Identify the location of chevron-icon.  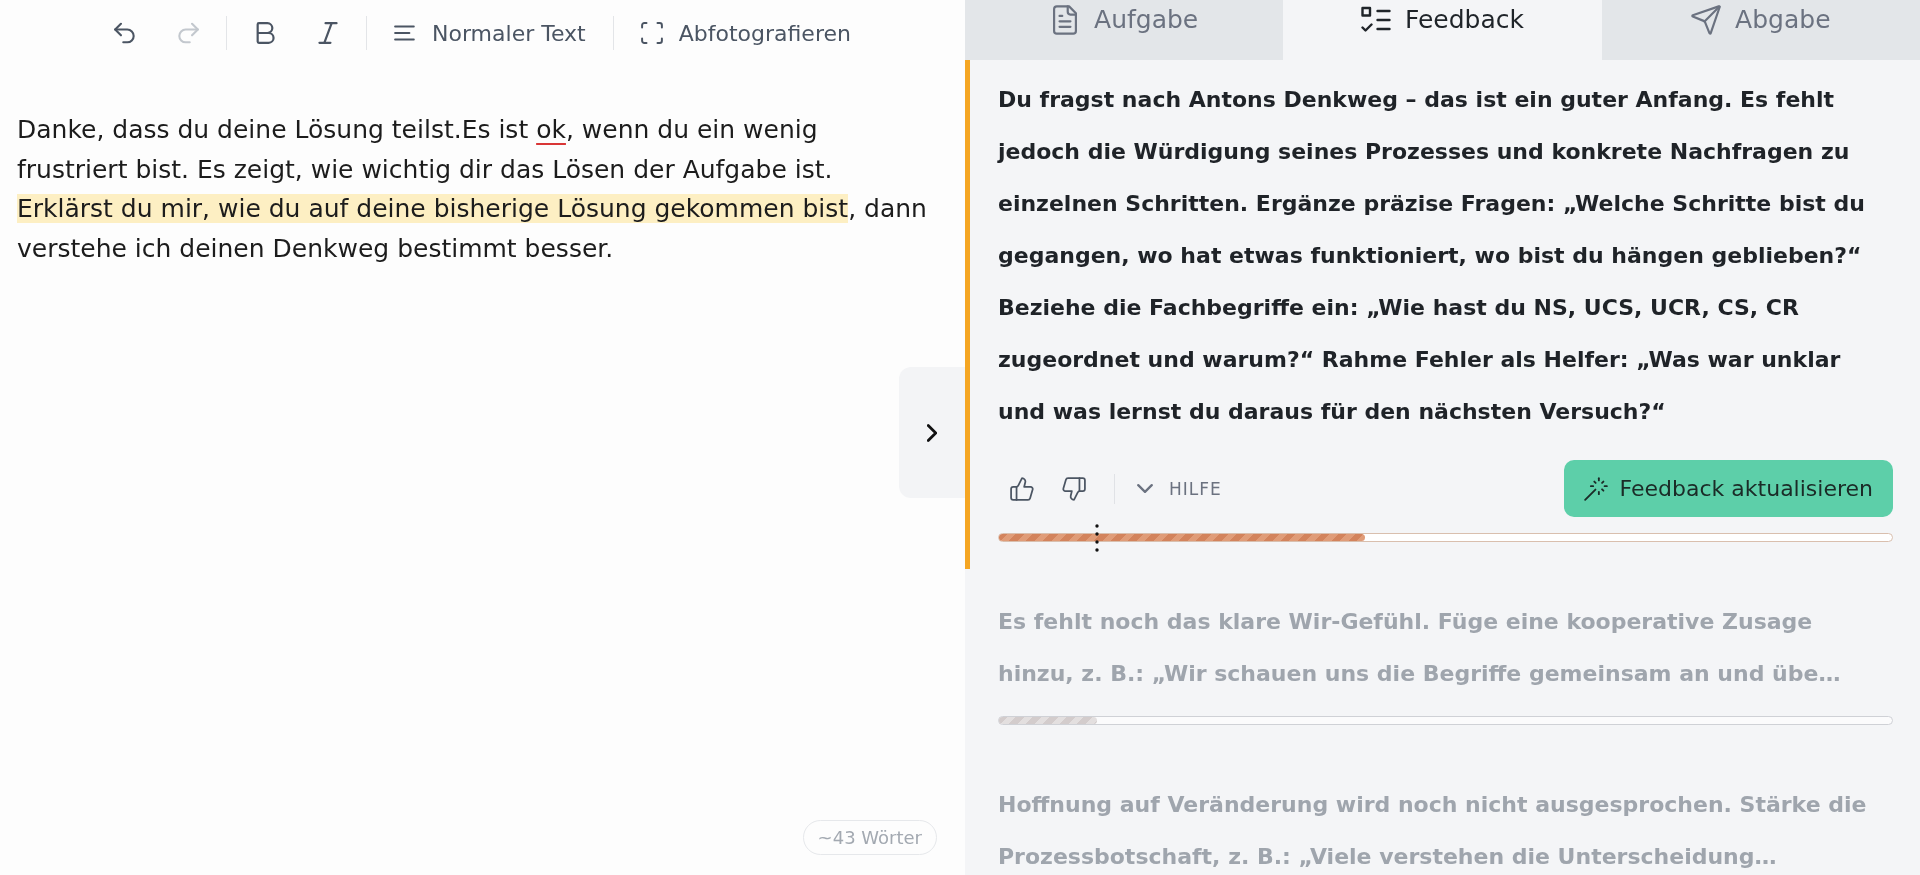
(1145, 488).